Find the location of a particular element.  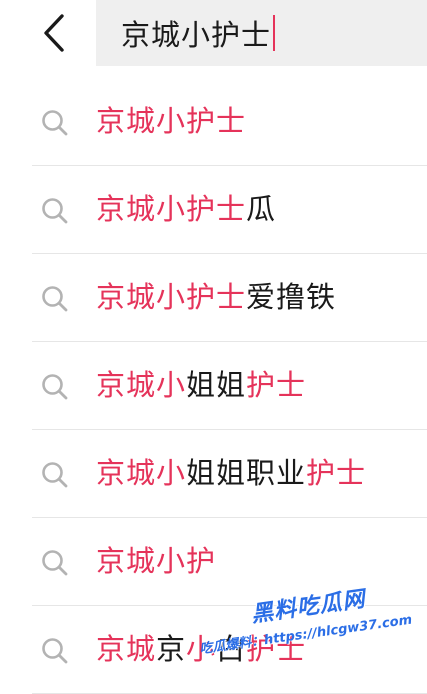

suggestion-item: 京城小护士 is located at coordinates (213, 122).